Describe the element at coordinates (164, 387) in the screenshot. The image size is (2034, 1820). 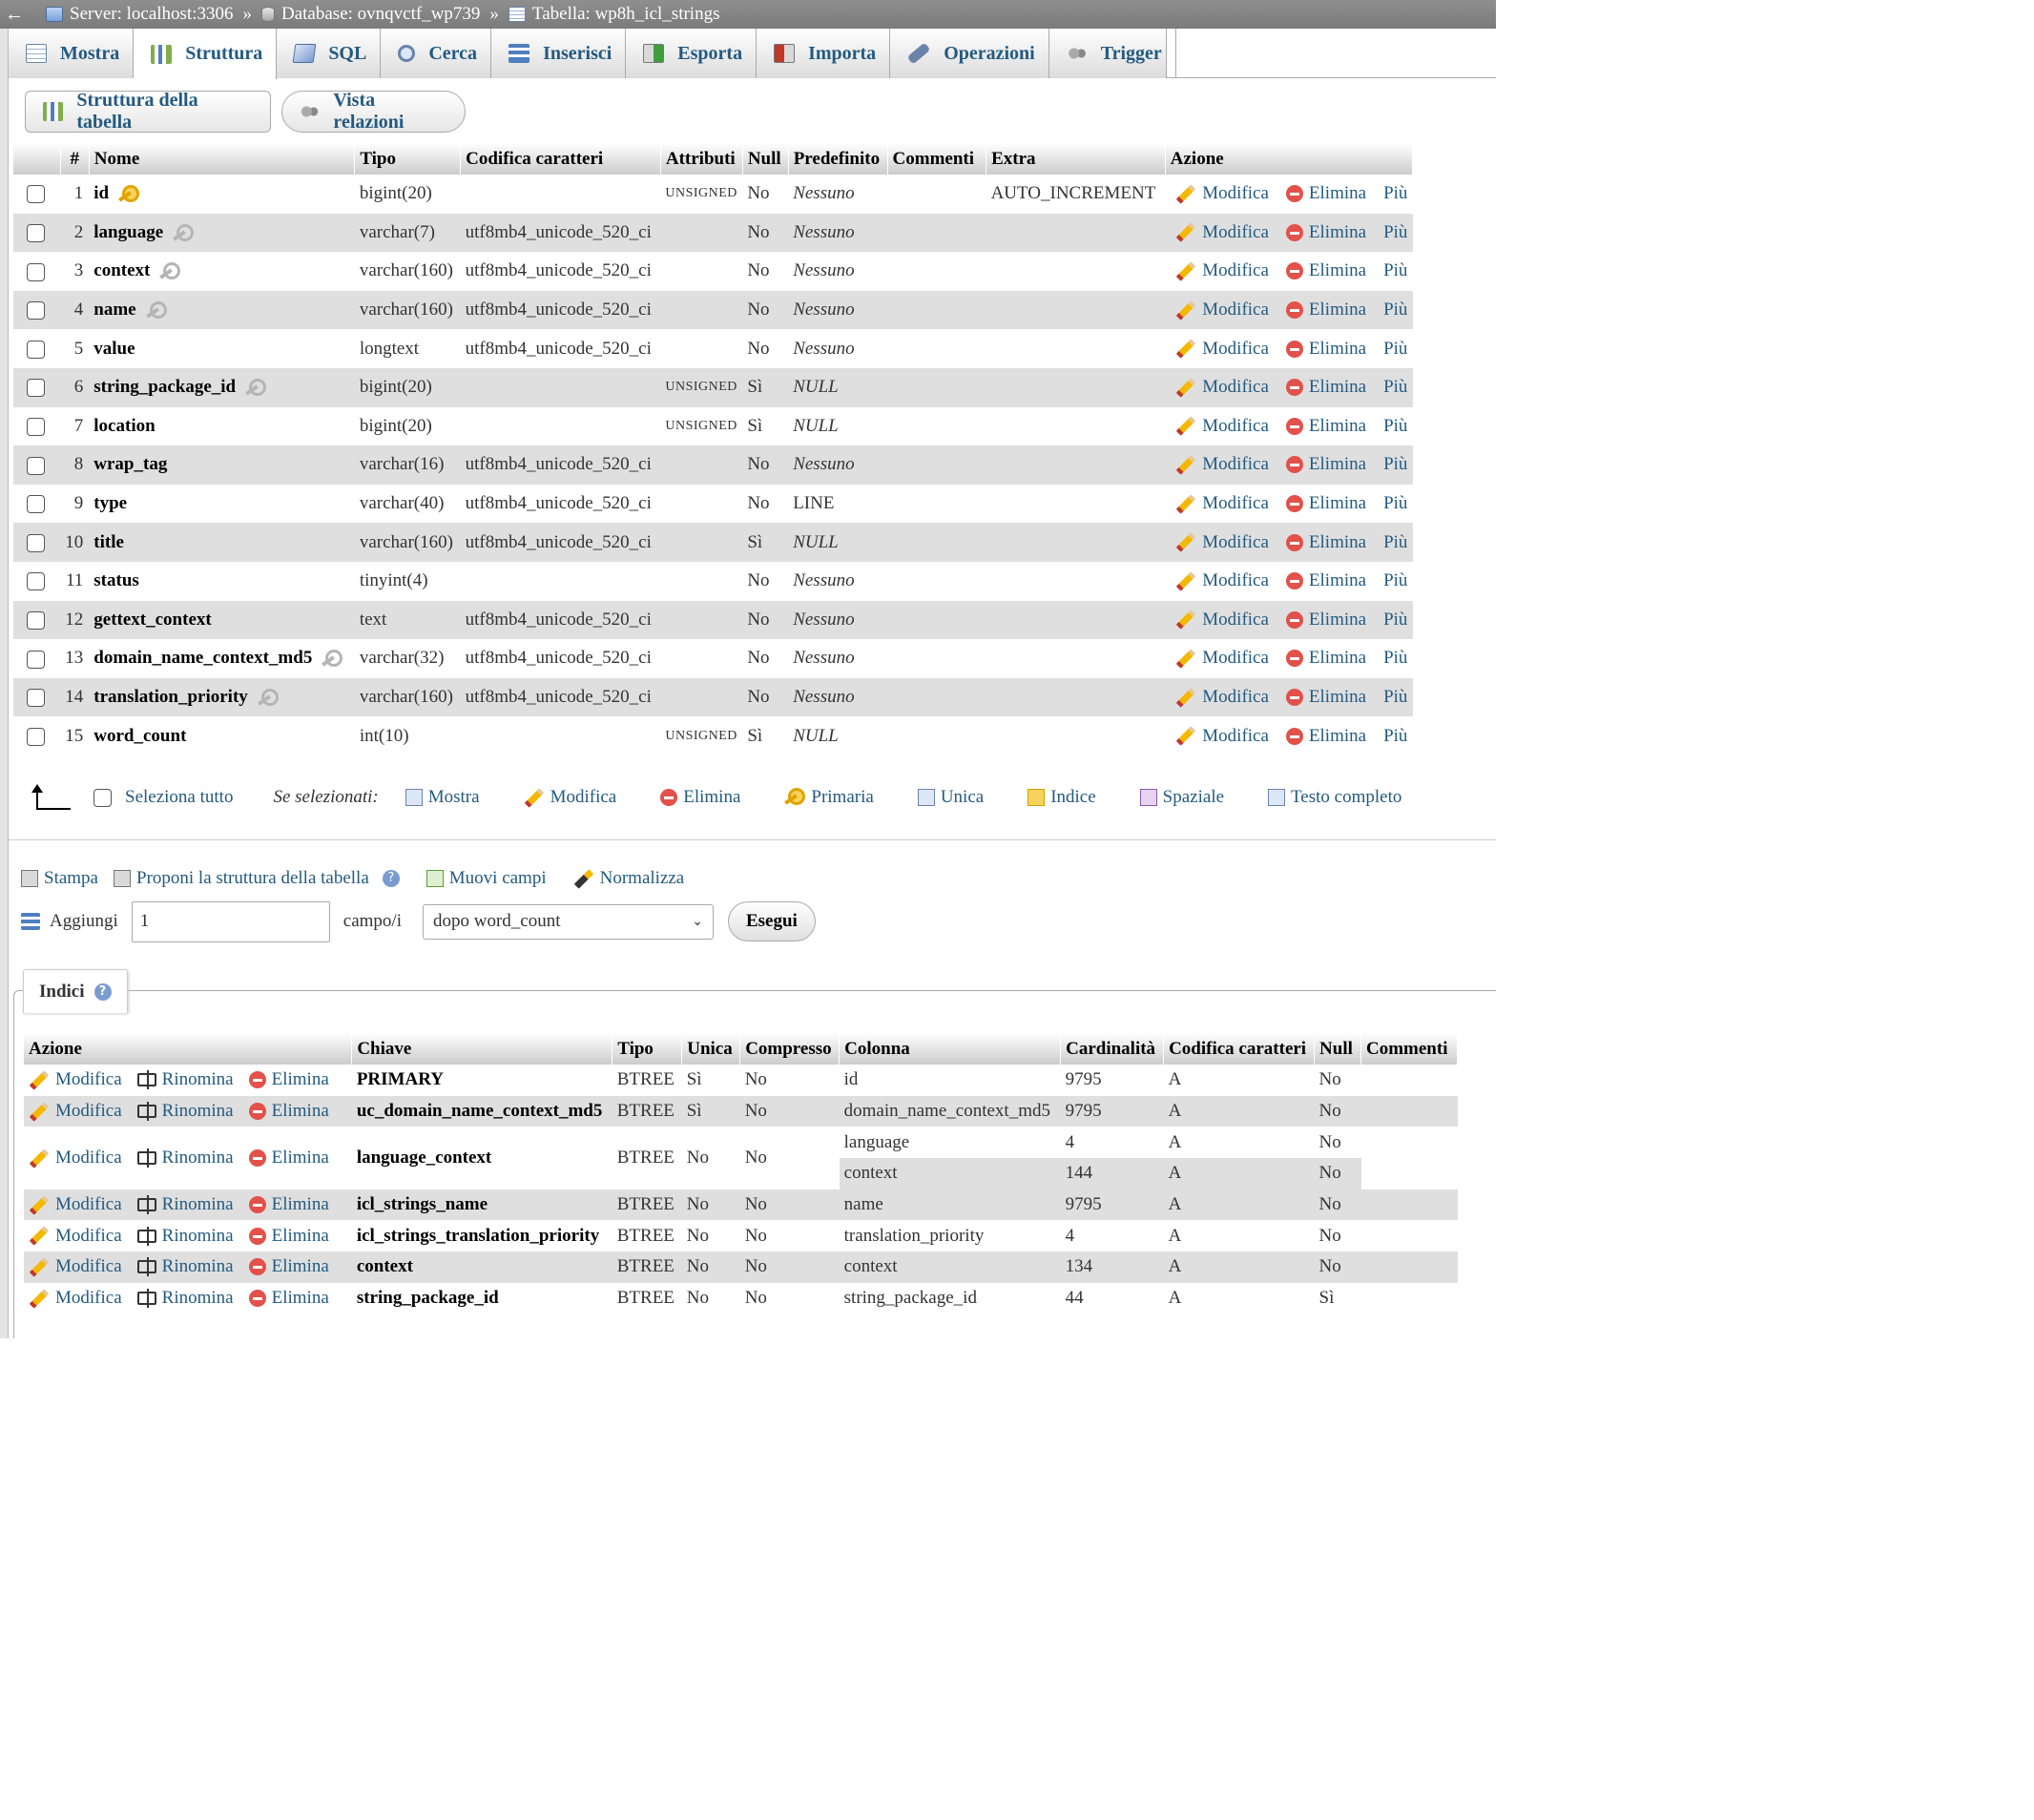
I see `column-name: string_package_id` at that location.